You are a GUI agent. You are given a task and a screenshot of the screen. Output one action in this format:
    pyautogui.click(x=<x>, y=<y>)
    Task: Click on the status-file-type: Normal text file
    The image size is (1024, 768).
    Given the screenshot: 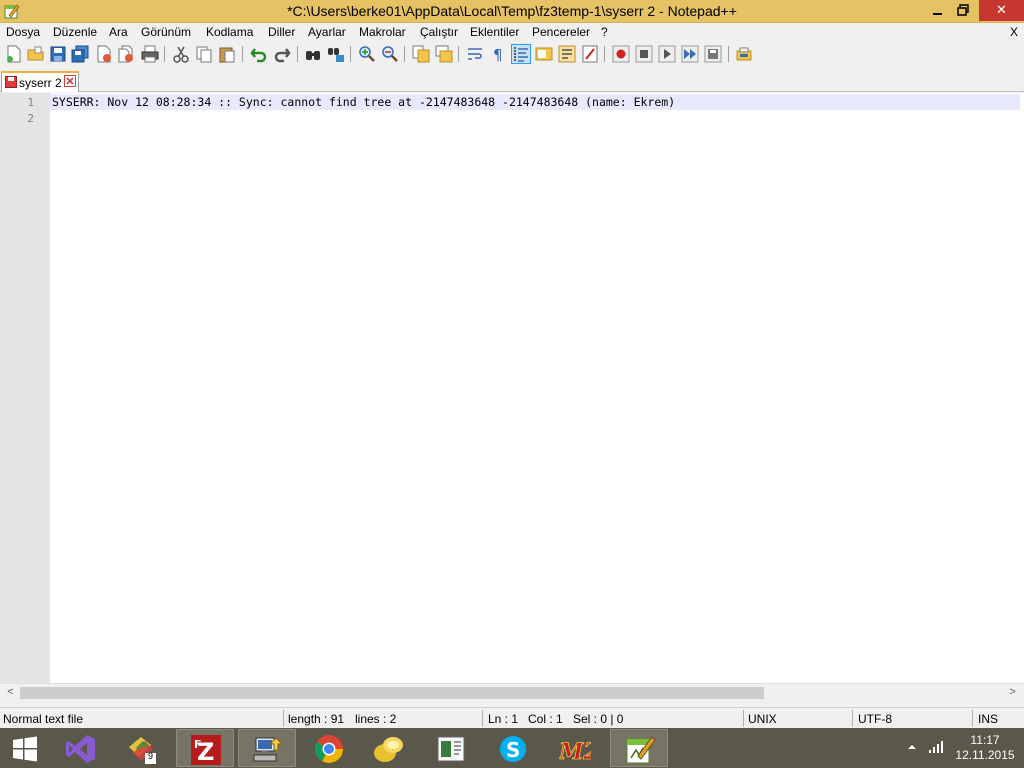 What is the action you would take?
    pyautogui.click(x=43, y=719)
    